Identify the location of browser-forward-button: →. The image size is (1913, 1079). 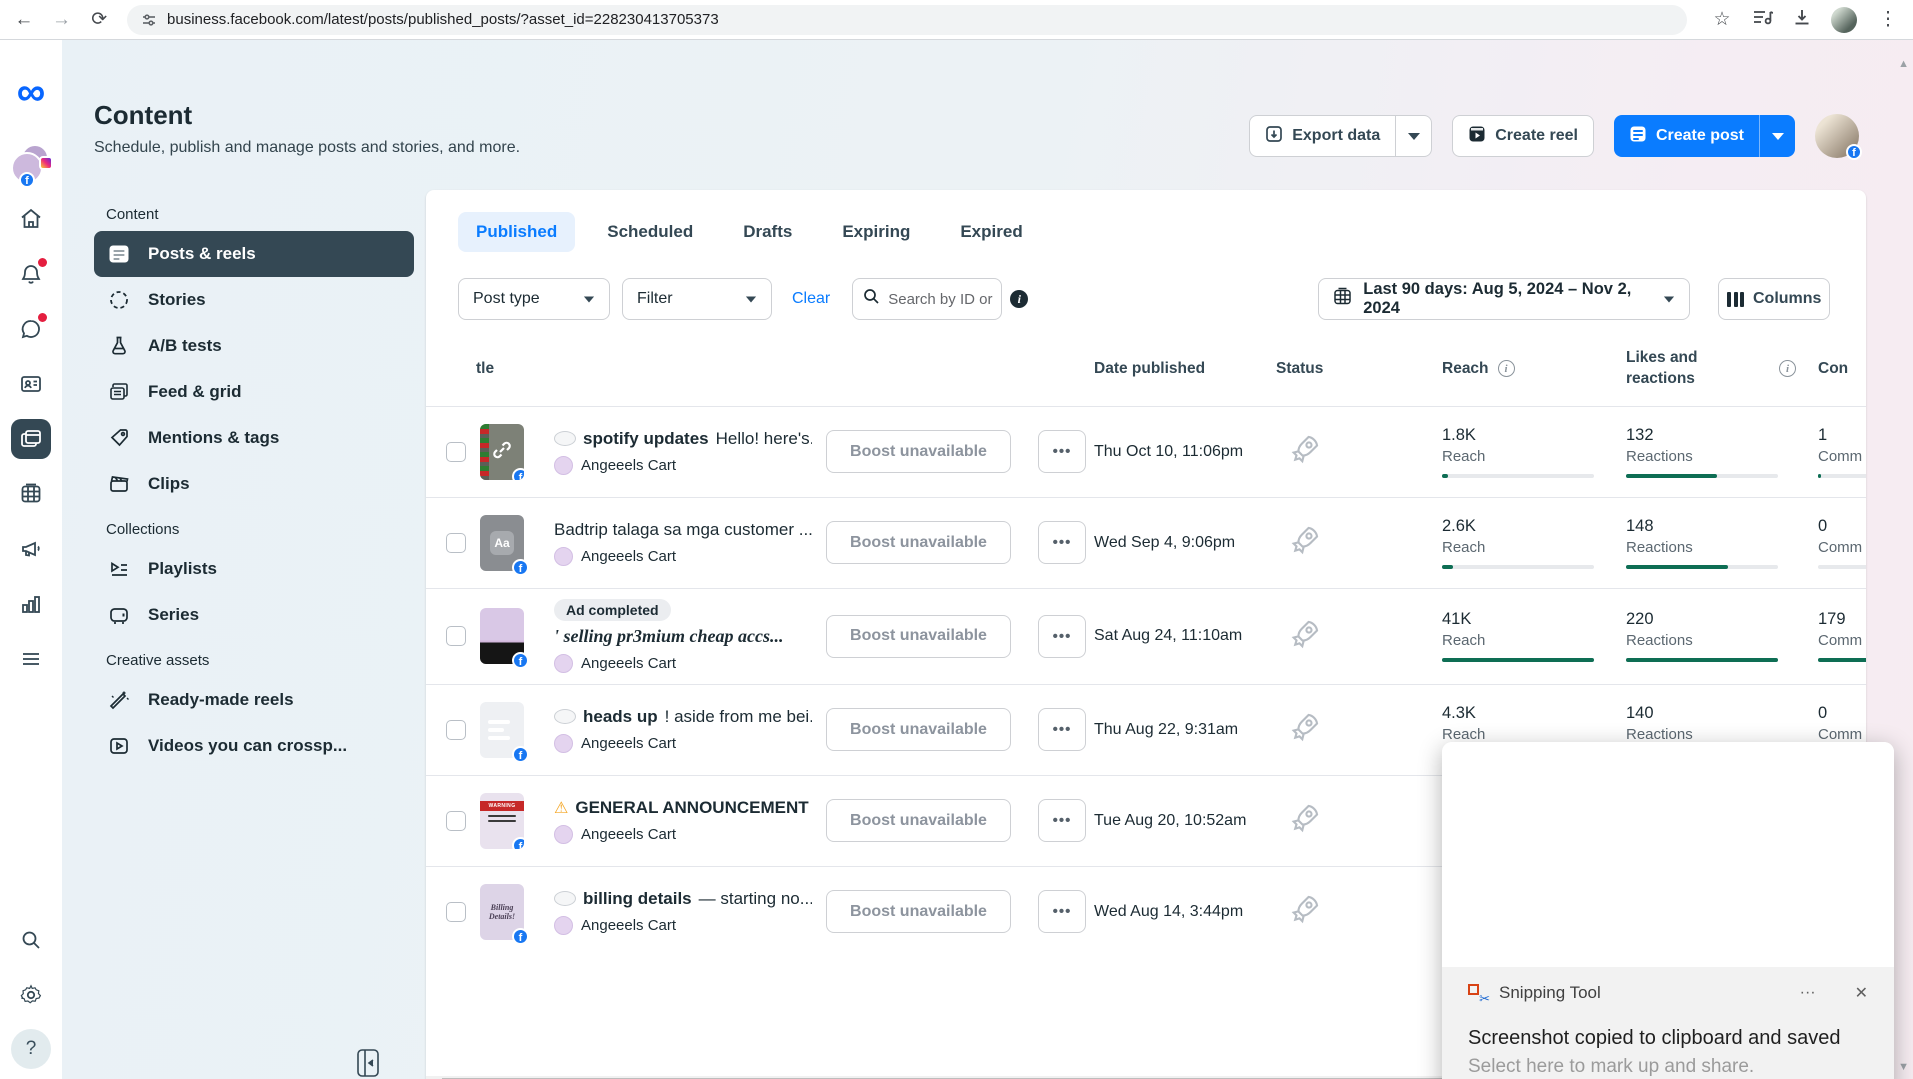
(62, 20).